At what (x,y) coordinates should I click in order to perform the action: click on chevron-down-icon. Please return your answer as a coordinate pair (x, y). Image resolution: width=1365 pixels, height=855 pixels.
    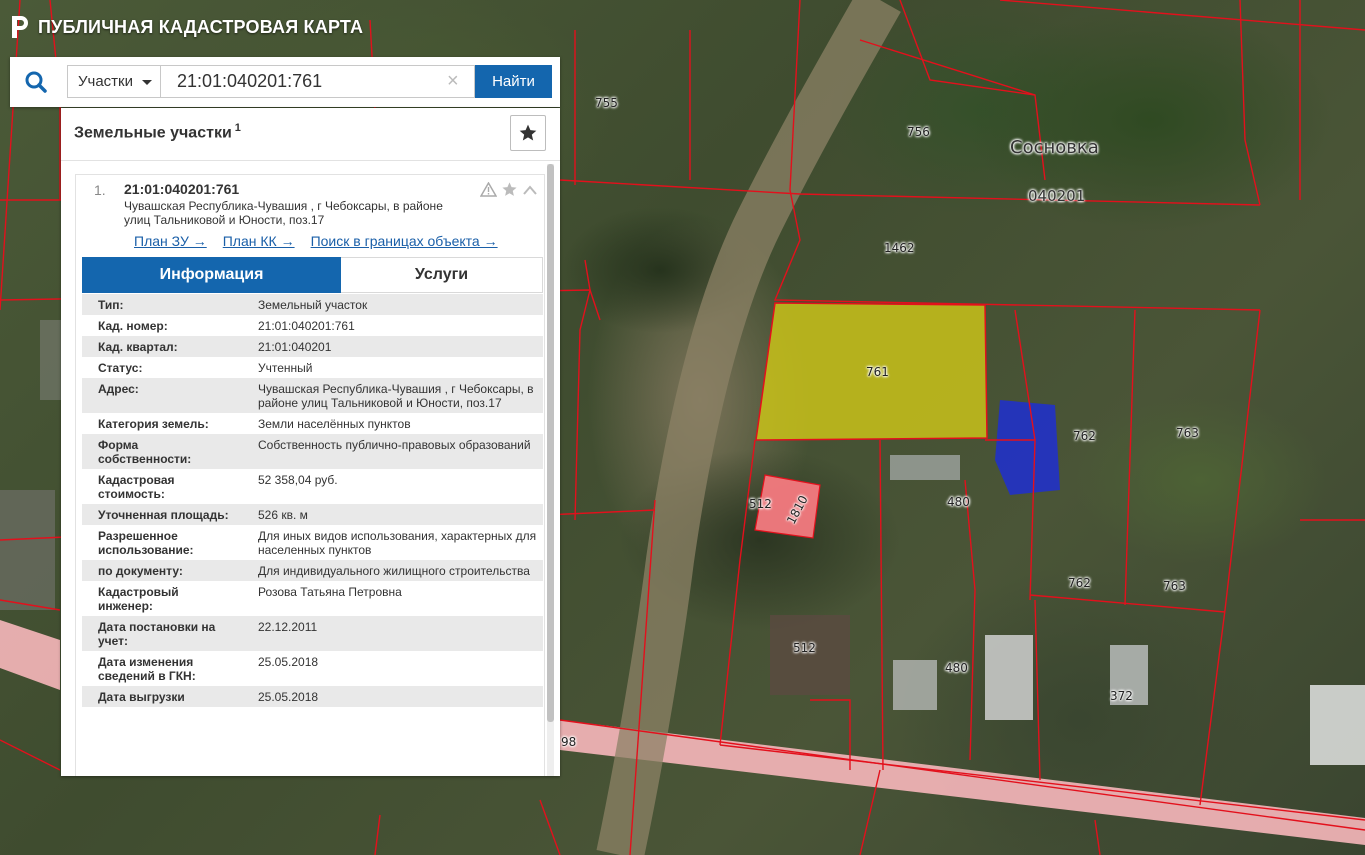
    Looking at the image, I should click on (147, 82).